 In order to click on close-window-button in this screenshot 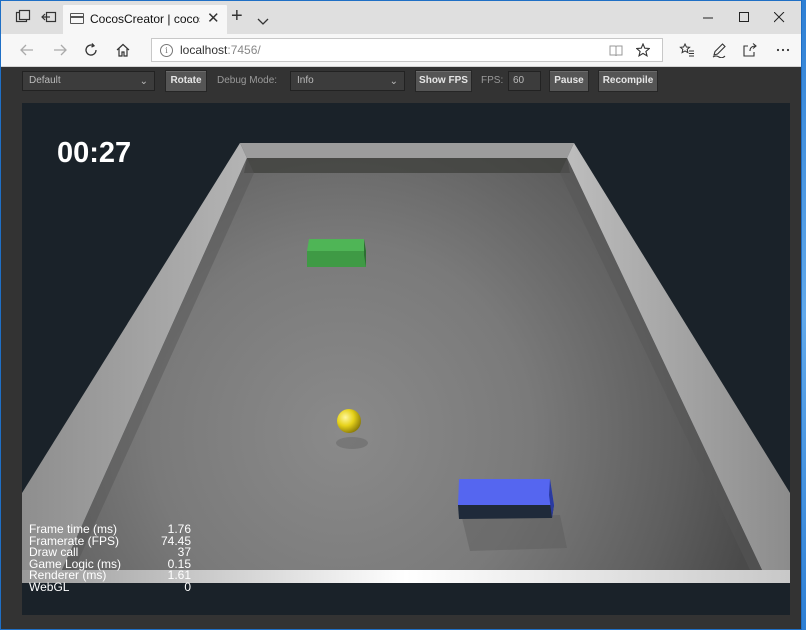, I will do `click(778, 17)`.